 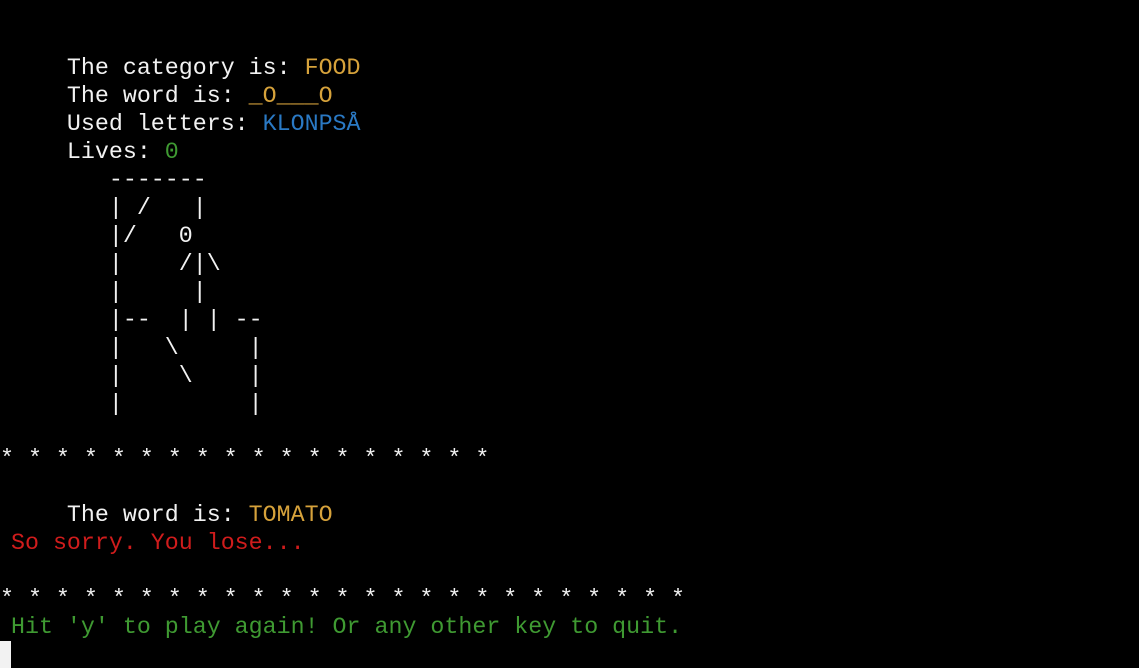 What do you see at coordinates (157, 515) in the screenshot?
I see `result-word-label: The word is:` at bounding box center [157, 515].